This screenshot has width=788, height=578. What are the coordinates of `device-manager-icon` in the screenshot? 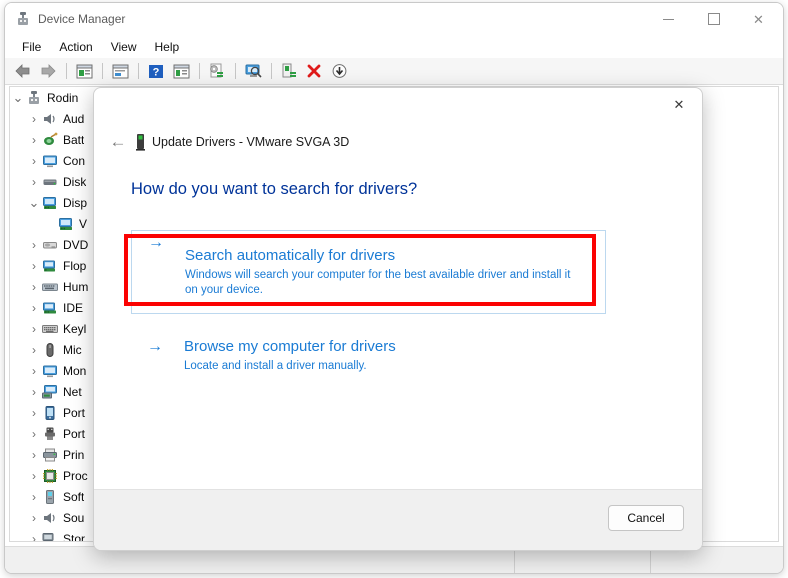 It's located at (23, 19).